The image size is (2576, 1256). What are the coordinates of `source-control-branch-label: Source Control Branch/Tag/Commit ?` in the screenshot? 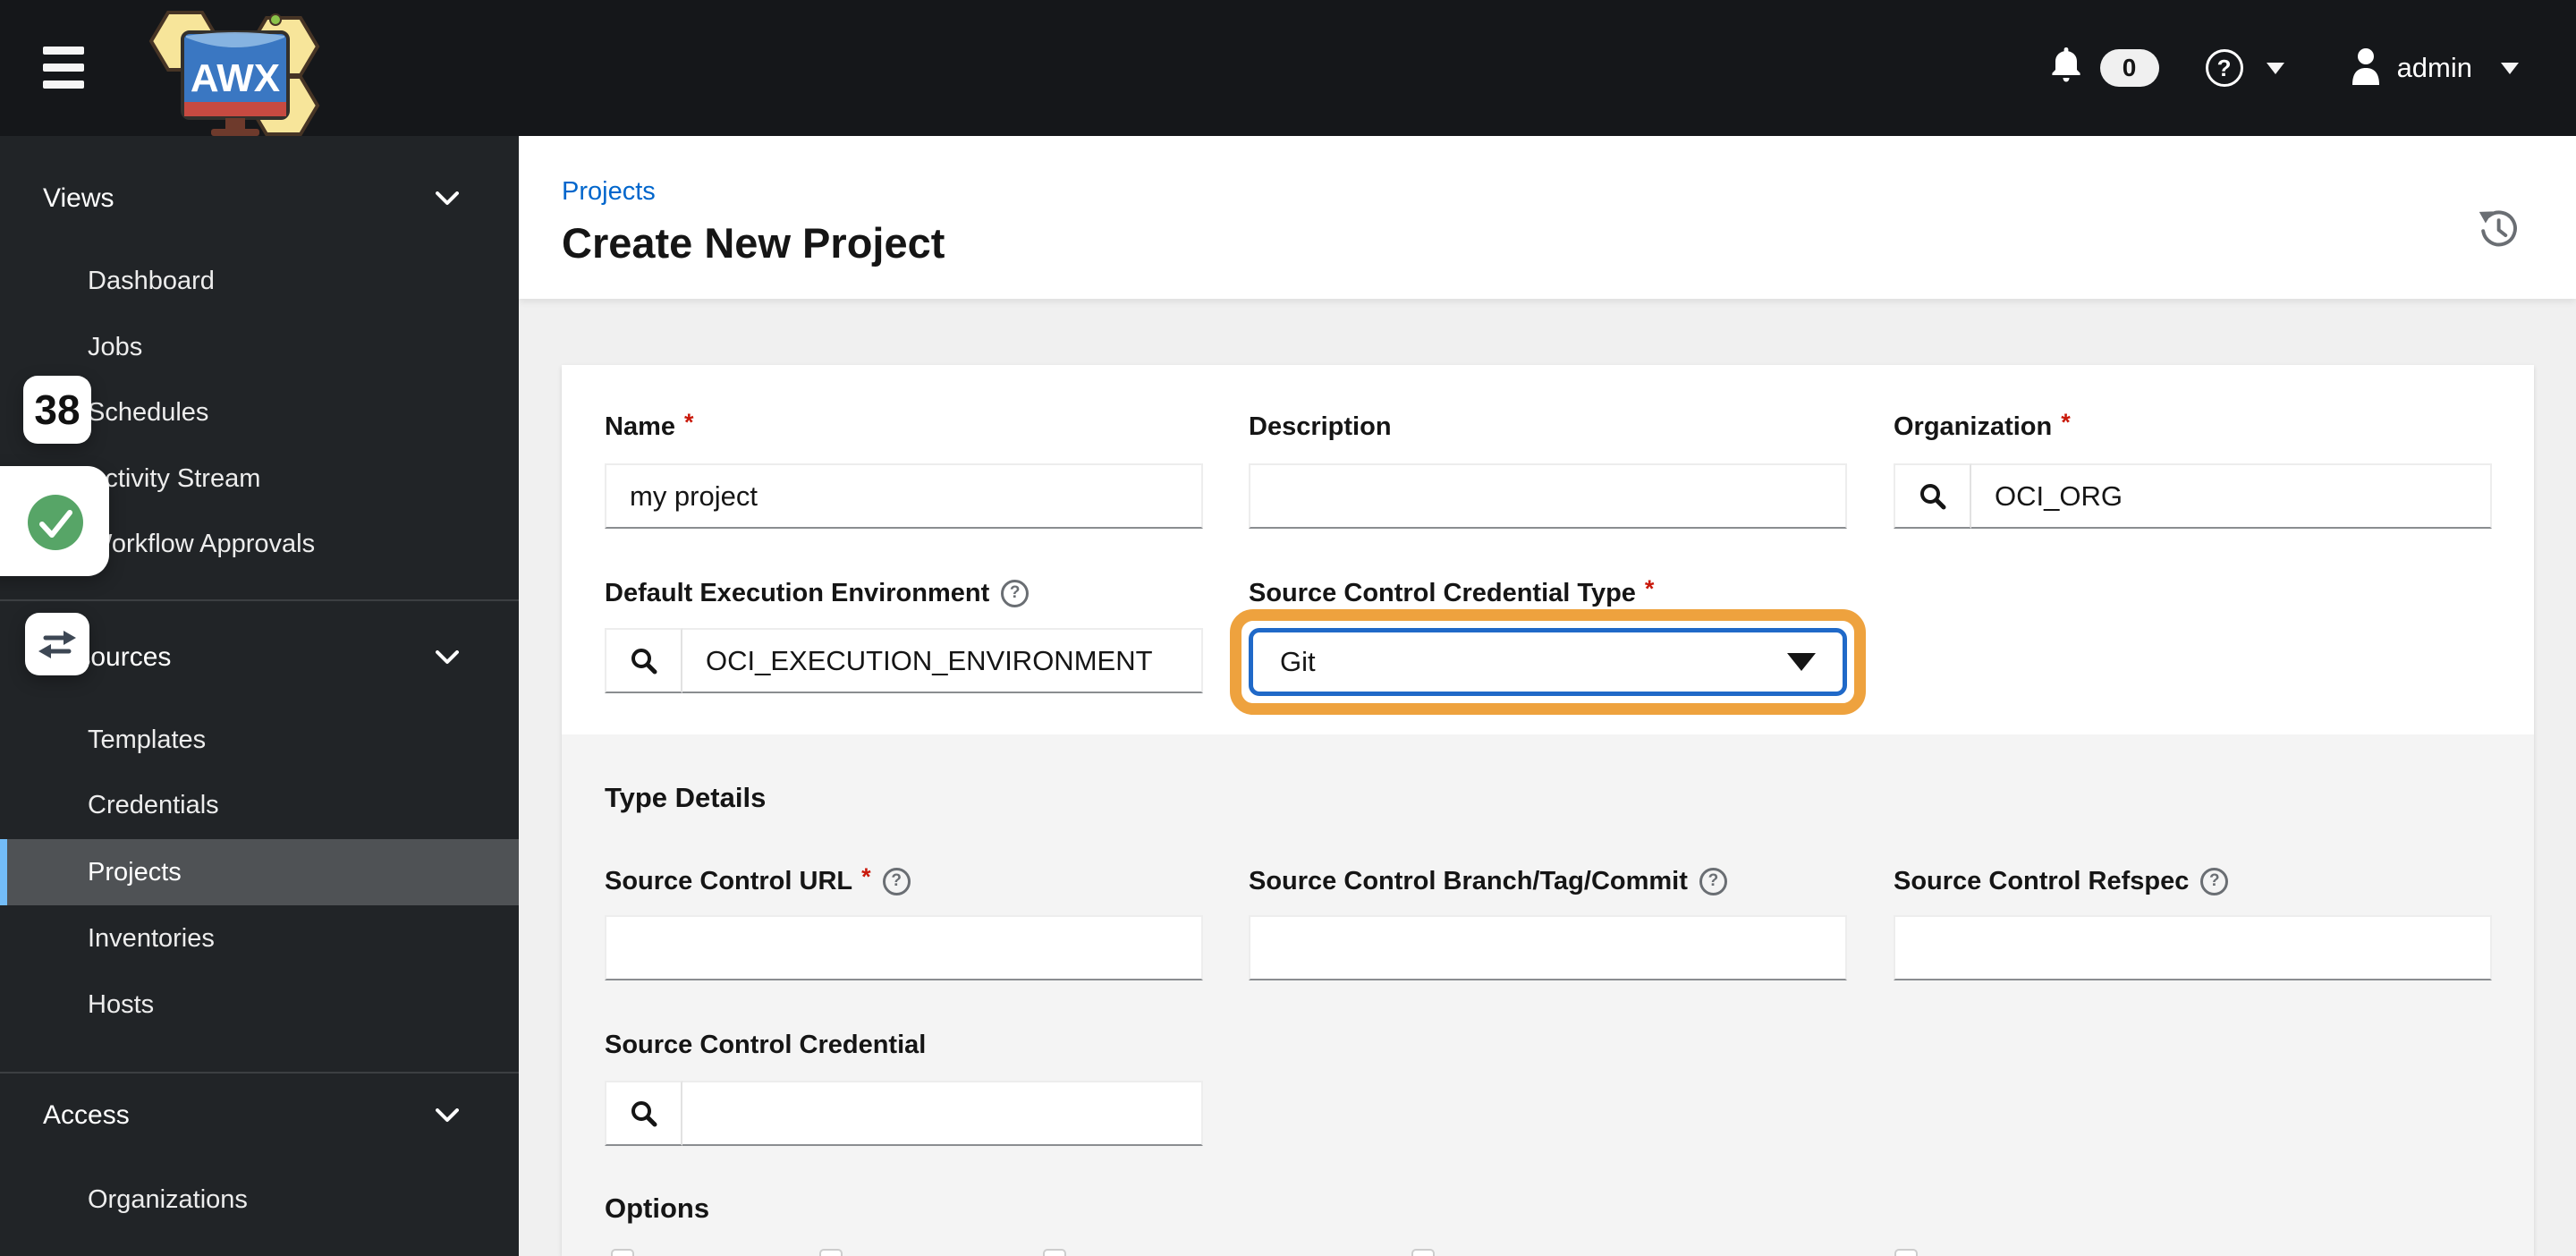 It's located at (1488, 881).